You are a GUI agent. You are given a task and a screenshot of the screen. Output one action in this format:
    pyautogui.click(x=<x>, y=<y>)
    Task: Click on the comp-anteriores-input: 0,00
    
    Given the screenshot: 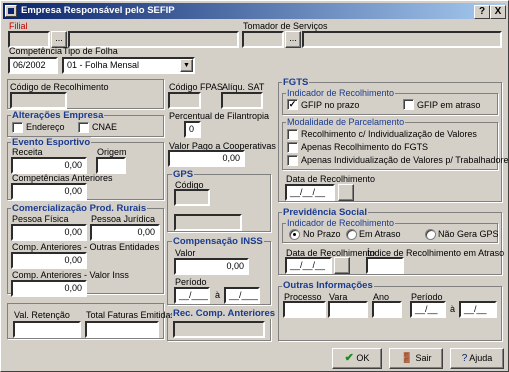 What is the action you would take?
    pyautogui.click(x=49, y=191)
    